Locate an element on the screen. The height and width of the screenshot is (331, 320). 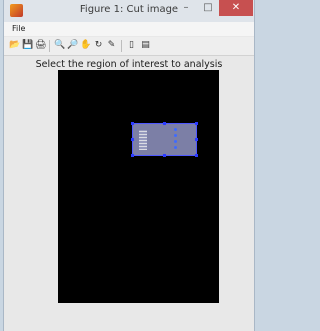
save-icon: 💾 is located at coordinates (27, 45).